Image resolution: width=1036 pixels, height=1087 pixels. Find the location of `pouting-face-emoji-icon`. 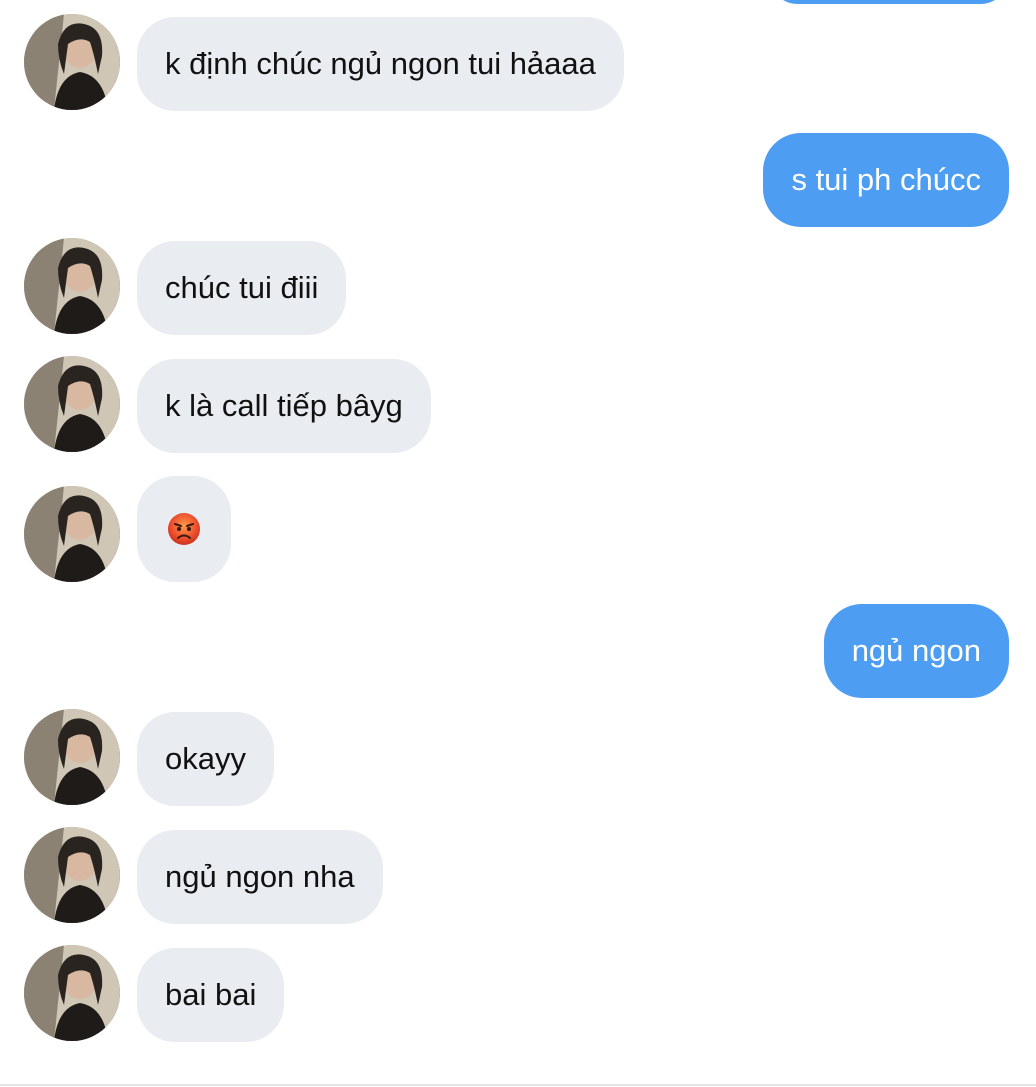

pouting-face-emoji-icon is located at coordinates (184, 529).